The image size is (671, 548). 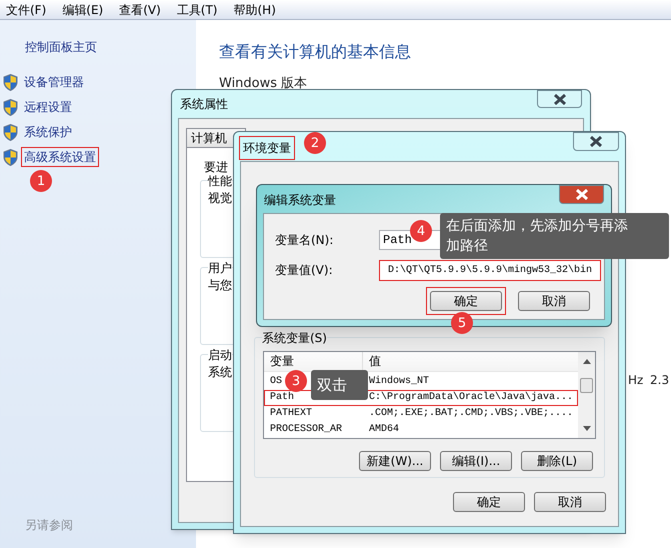 What do you see at coordinates (49, 525) in the screenshot?
I see `see-also-heading: 另请参阅` at bounding box center [49, 525].